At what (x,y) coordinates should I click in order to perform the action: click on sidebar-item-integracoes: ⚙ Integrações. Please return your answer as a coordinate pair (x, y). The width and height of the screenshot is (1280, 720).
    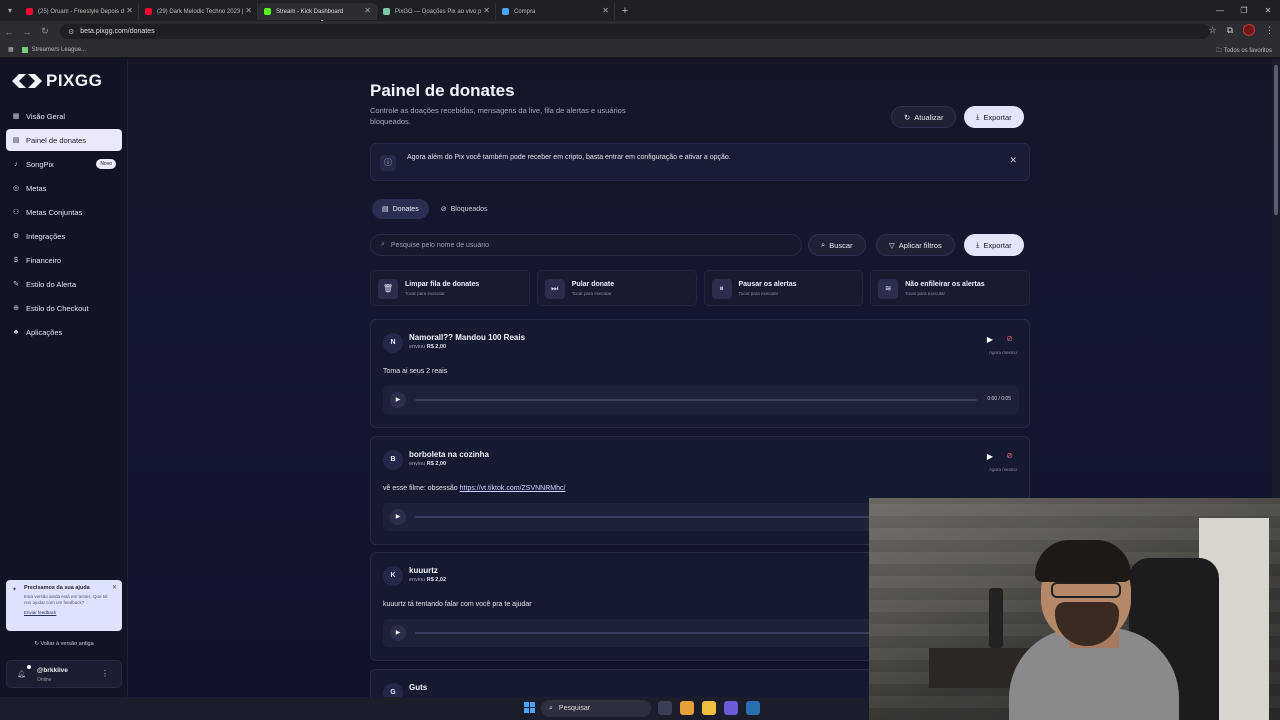
    Looking at the image, I should click on (64, 236).